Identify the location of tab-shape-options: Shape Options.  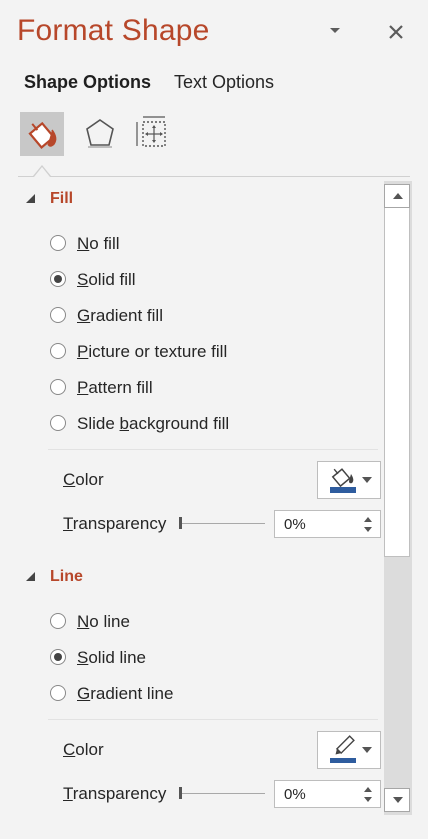
(87, 82).